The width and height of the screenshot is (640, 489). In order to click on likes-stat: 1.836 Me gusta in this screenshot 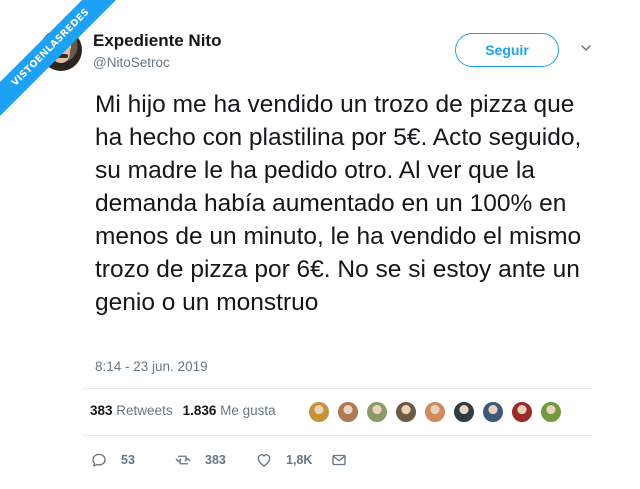, I will do `click(229, 410)`.